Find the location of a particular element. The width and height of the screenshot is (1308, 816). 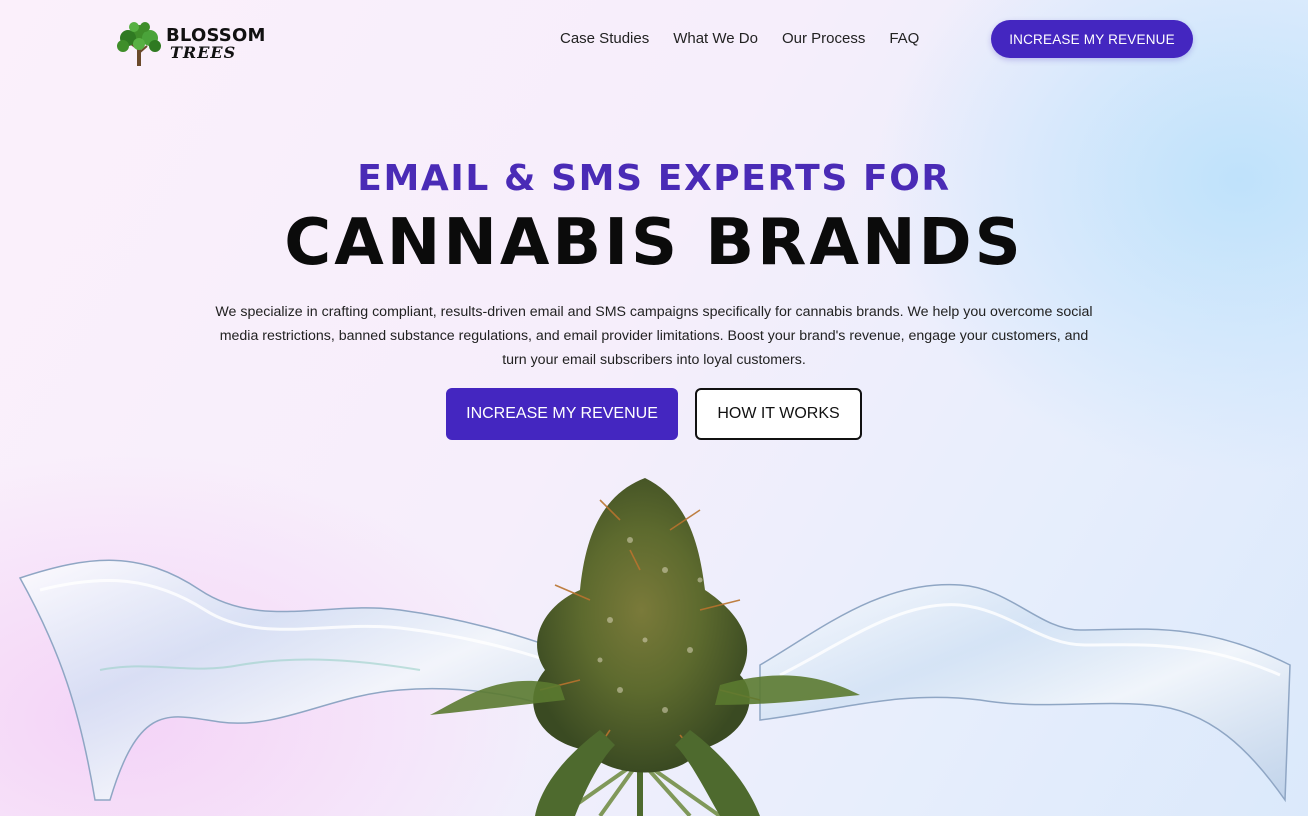

nav-link-faq: FAQ is located at coordinates (904, 38).